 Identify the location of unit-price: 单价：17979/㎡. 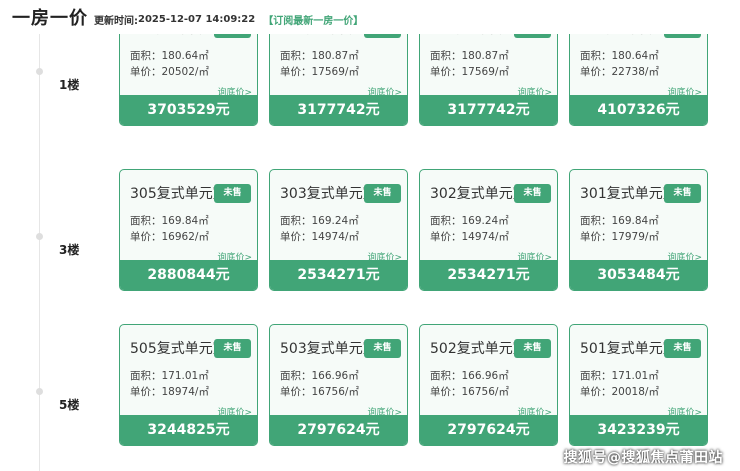
(619, 237).